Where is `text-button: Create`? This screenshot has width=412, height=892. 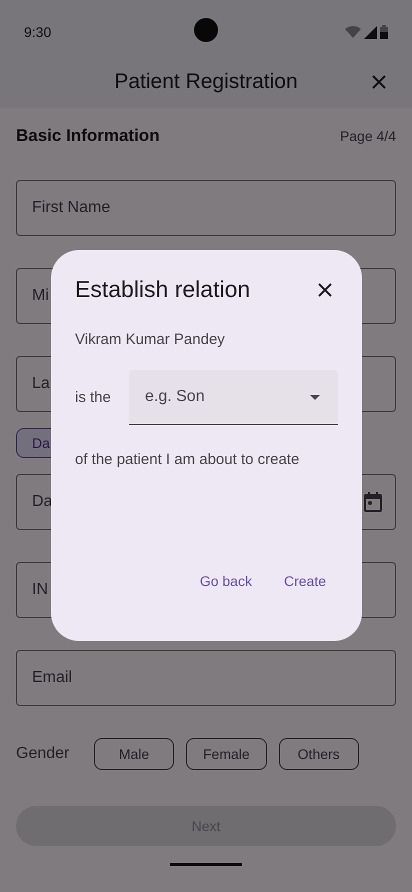
text-button: Create is located at coordinates (305, 581).